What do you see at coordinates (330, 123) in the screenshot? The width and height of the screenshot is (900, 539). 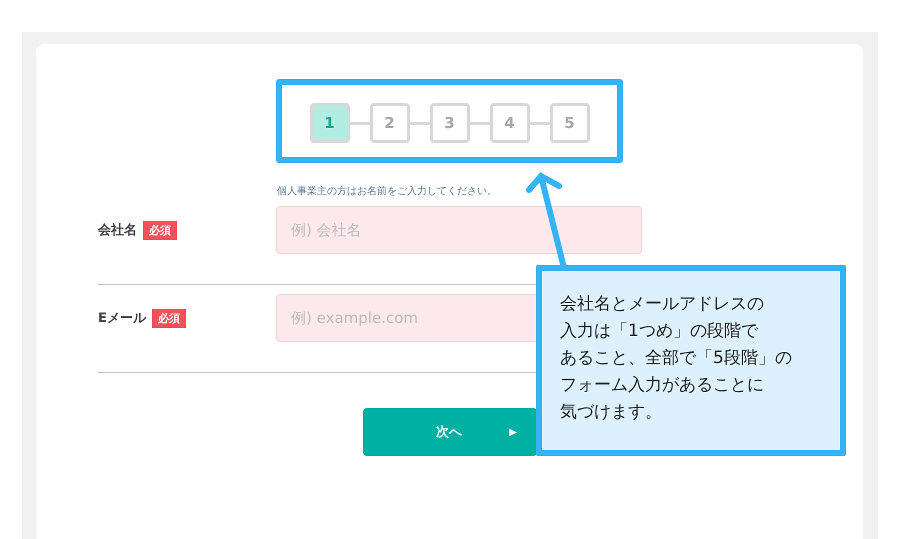 I see `step-indicator: 1` at bounding box center [330, 123].